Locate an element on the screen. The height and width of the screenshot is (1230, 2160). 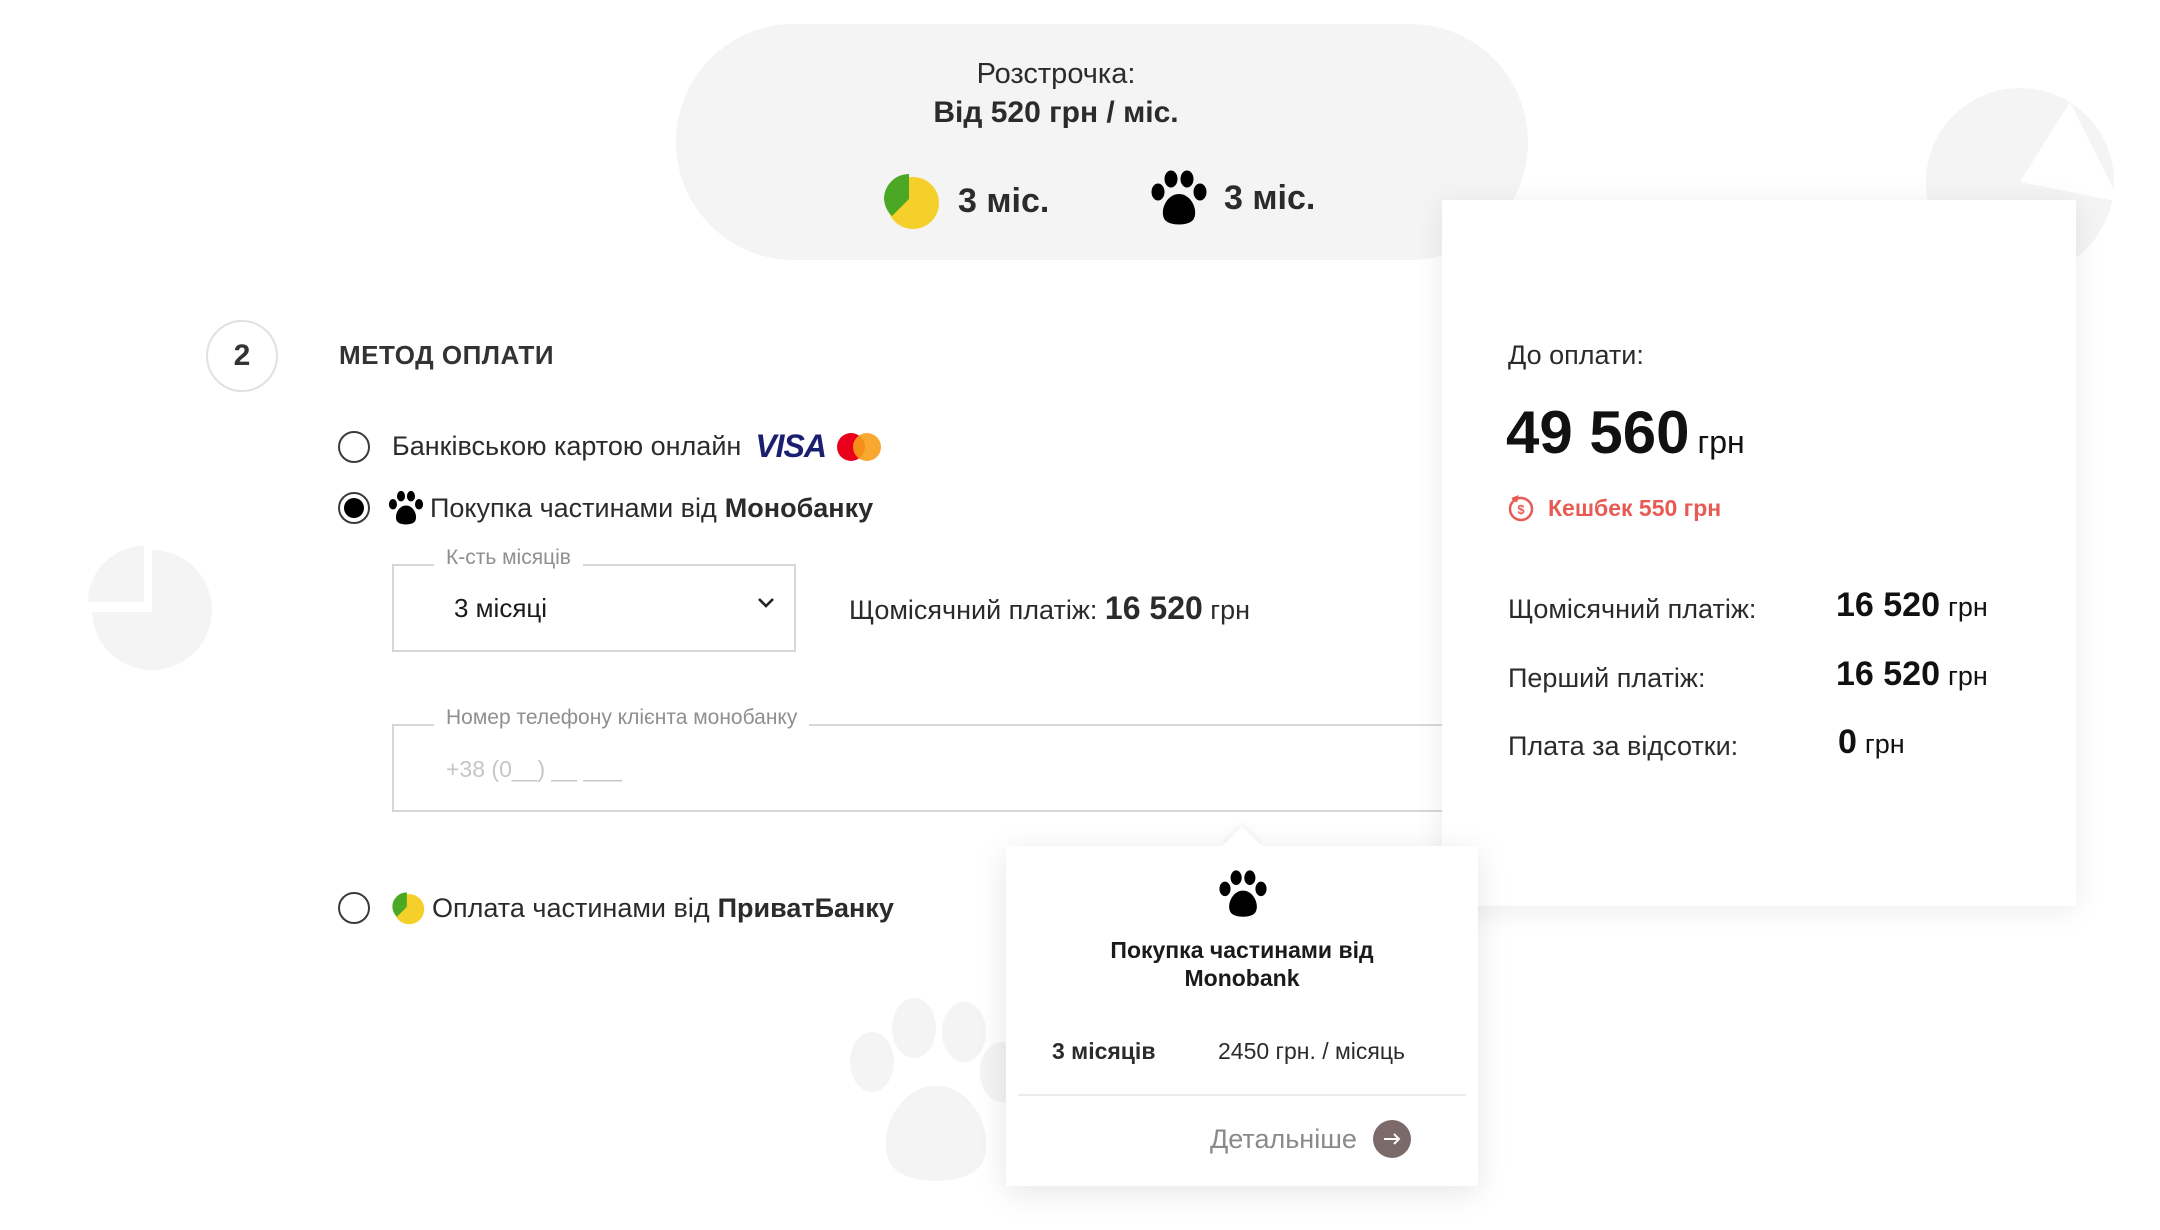
cashback-text: Кешбек 550 грн is located at coordinates (1635, 507).